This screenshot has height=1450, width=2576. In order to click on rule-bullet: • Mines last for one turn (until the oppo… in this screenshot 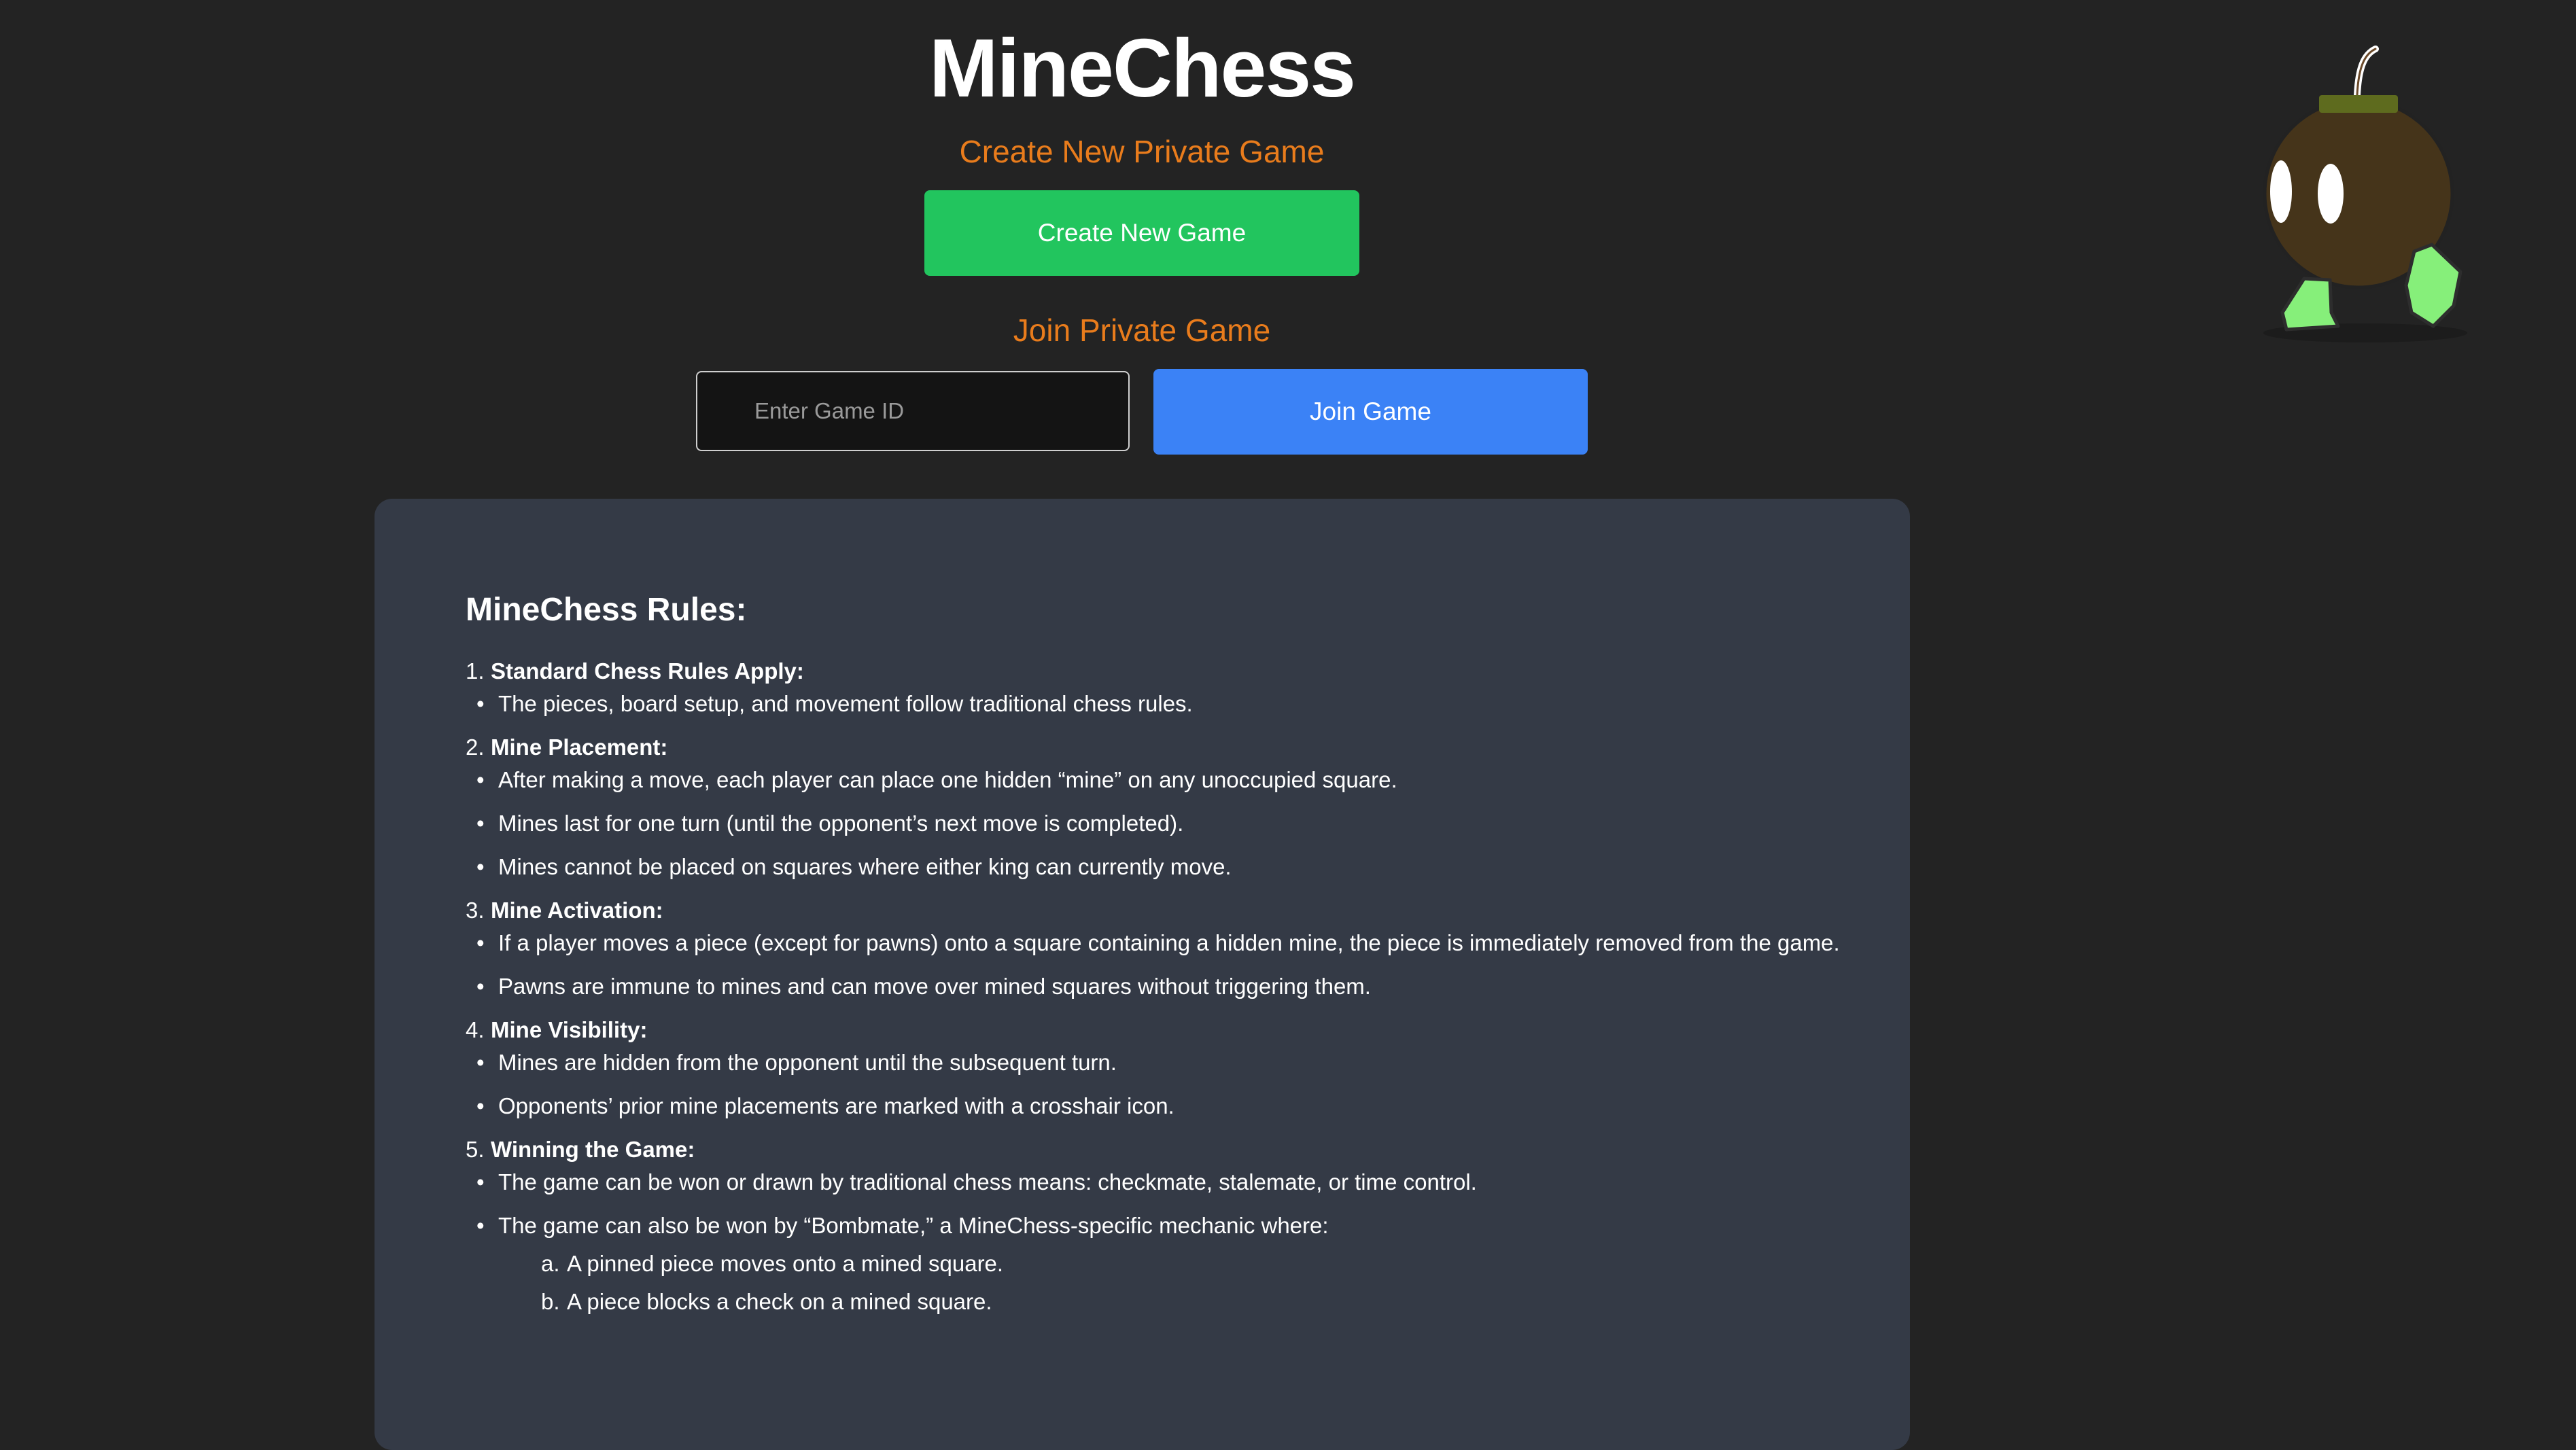, I will do `click(830, 823)`.